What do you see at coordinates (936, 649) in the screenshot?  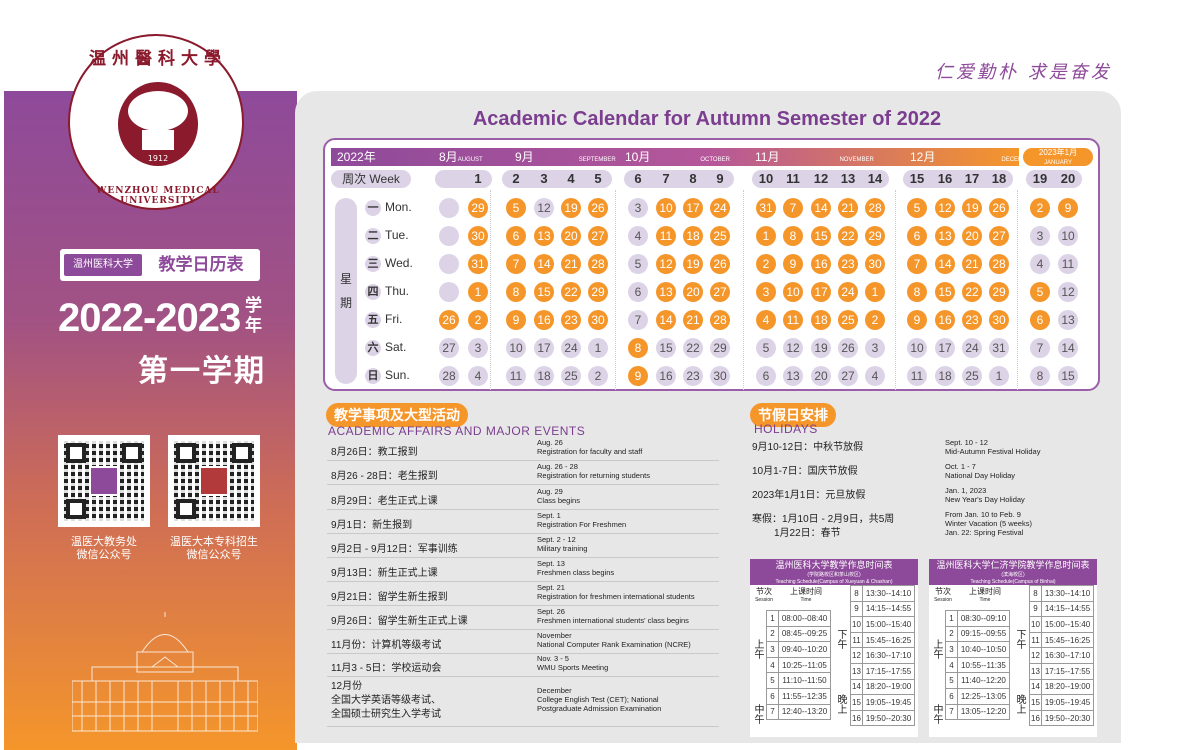 I see `period-label: 上午` at bounding box center [936, 649].